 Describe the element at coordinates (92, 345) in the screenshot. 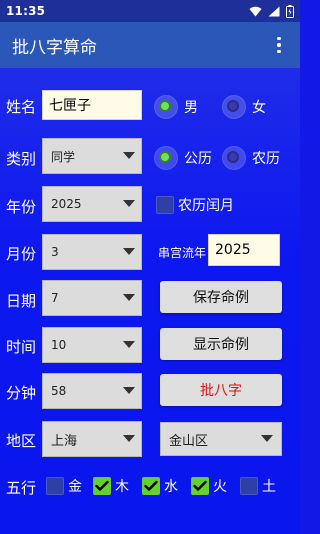

I see `hour-select: 10` at that location.